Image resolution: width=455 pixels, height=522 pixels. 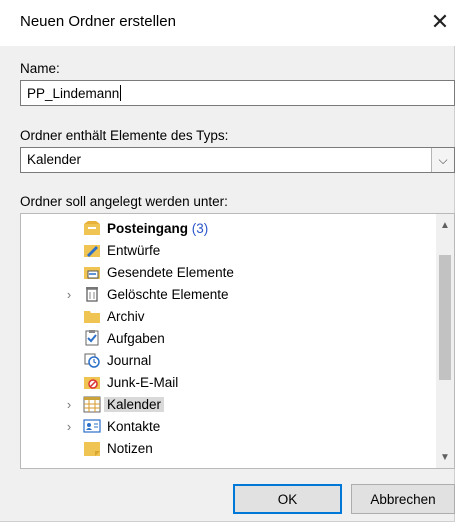 What do you see at coordinates (442, 160) in the screenshot?
I see `chevron-down-icon: ⌵` at bounding box center [442, 160].